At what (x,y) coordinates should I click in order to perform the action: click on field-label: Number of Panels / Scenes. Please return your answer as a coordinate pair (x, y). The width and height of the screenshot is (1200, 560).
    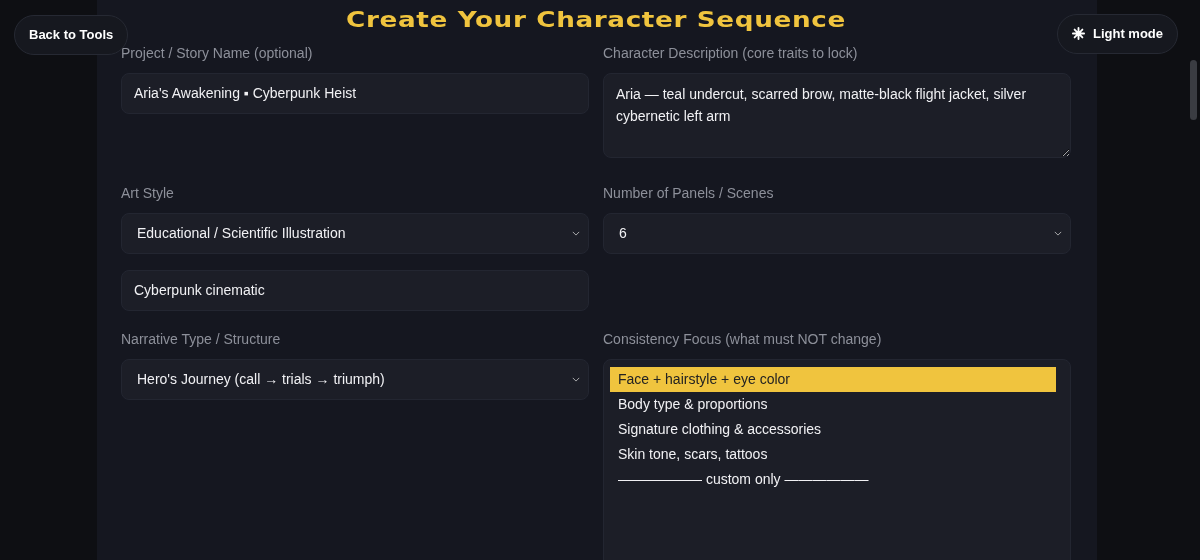
    Looking at the image, I should click on (688, 193).